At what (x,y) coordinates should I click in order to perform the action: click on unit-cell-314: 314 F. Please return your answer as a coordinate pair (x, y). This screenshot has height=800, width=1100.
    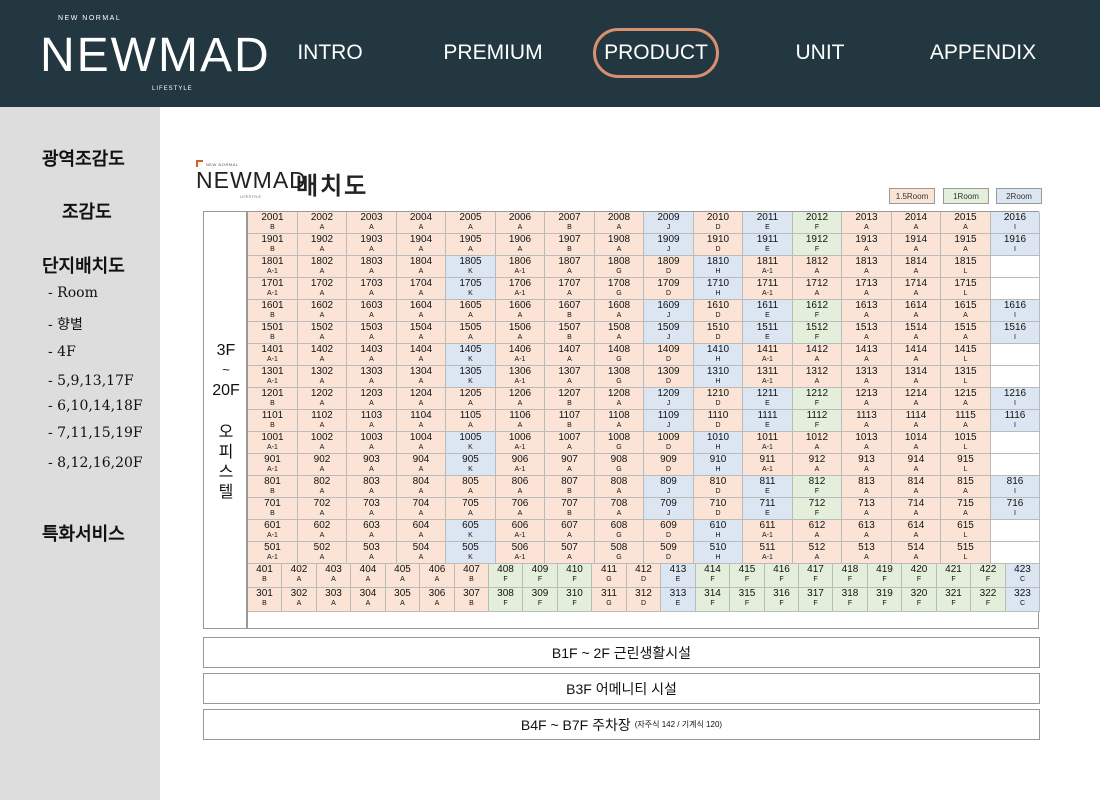
    Looking at the image, I should click on (713, 600).